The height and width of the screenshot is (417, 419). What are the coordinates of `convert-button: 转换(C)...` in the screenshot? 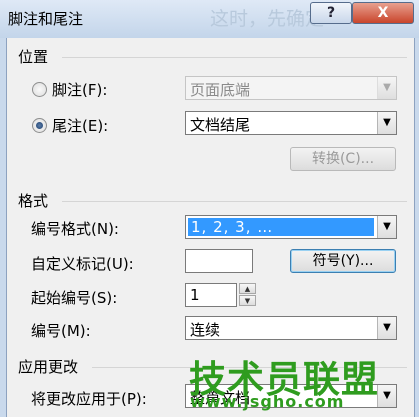 It's located at (343, 159).